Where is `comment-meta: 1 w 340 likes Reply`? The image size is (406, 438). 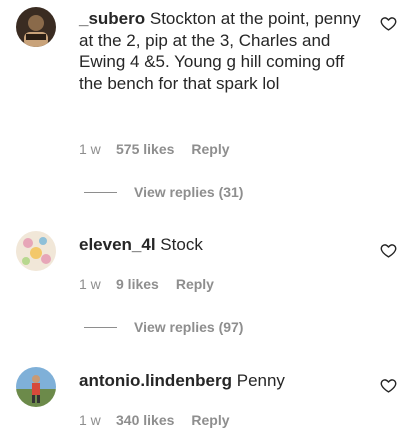 comment-meta: 1 w 340 likes Reply is located at coordinates (154, 420).